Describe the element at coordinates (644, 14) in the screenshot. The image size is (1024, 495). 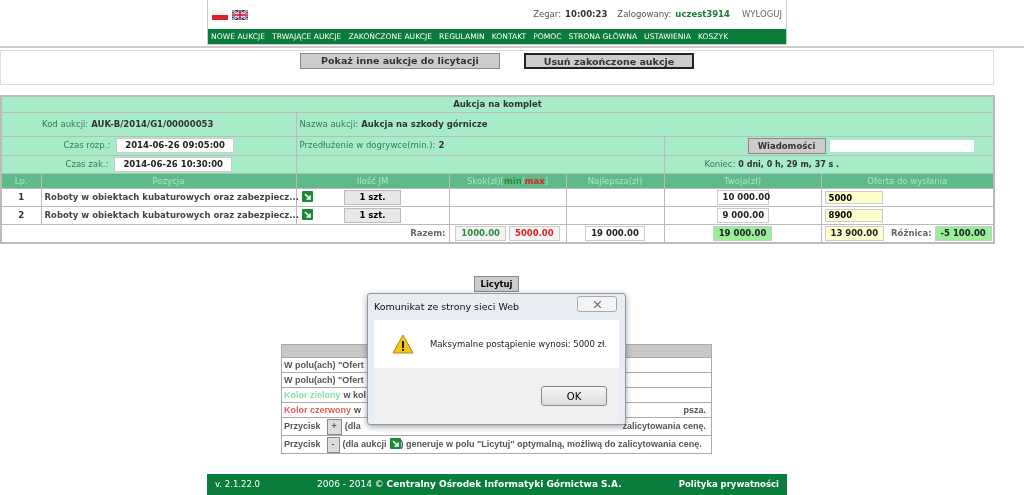
I see `user-label: Zalogowany:` at that location.